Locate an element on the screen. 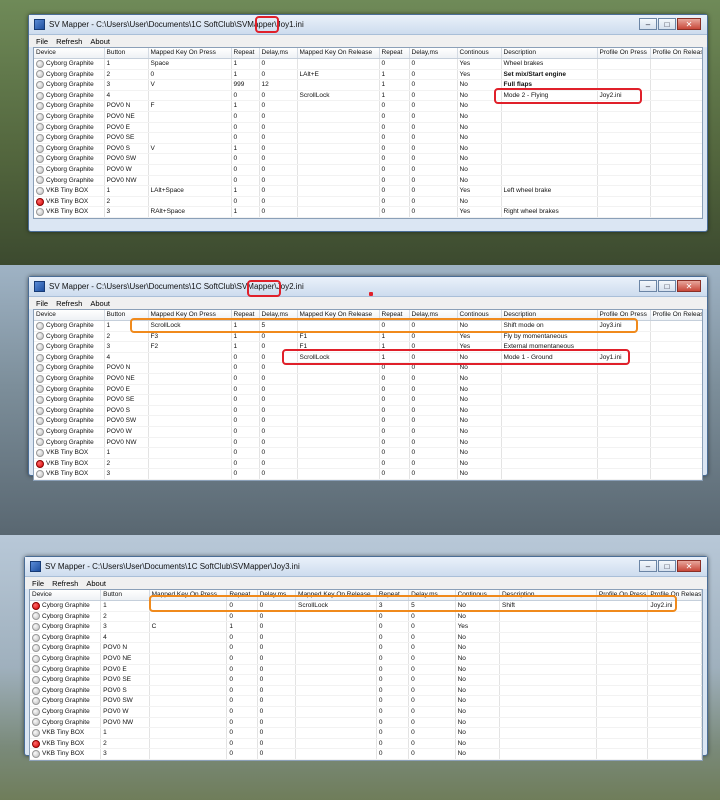 This screenshot has height=800, width=720. header-col-description: Description is located at coordinates (548, 595).